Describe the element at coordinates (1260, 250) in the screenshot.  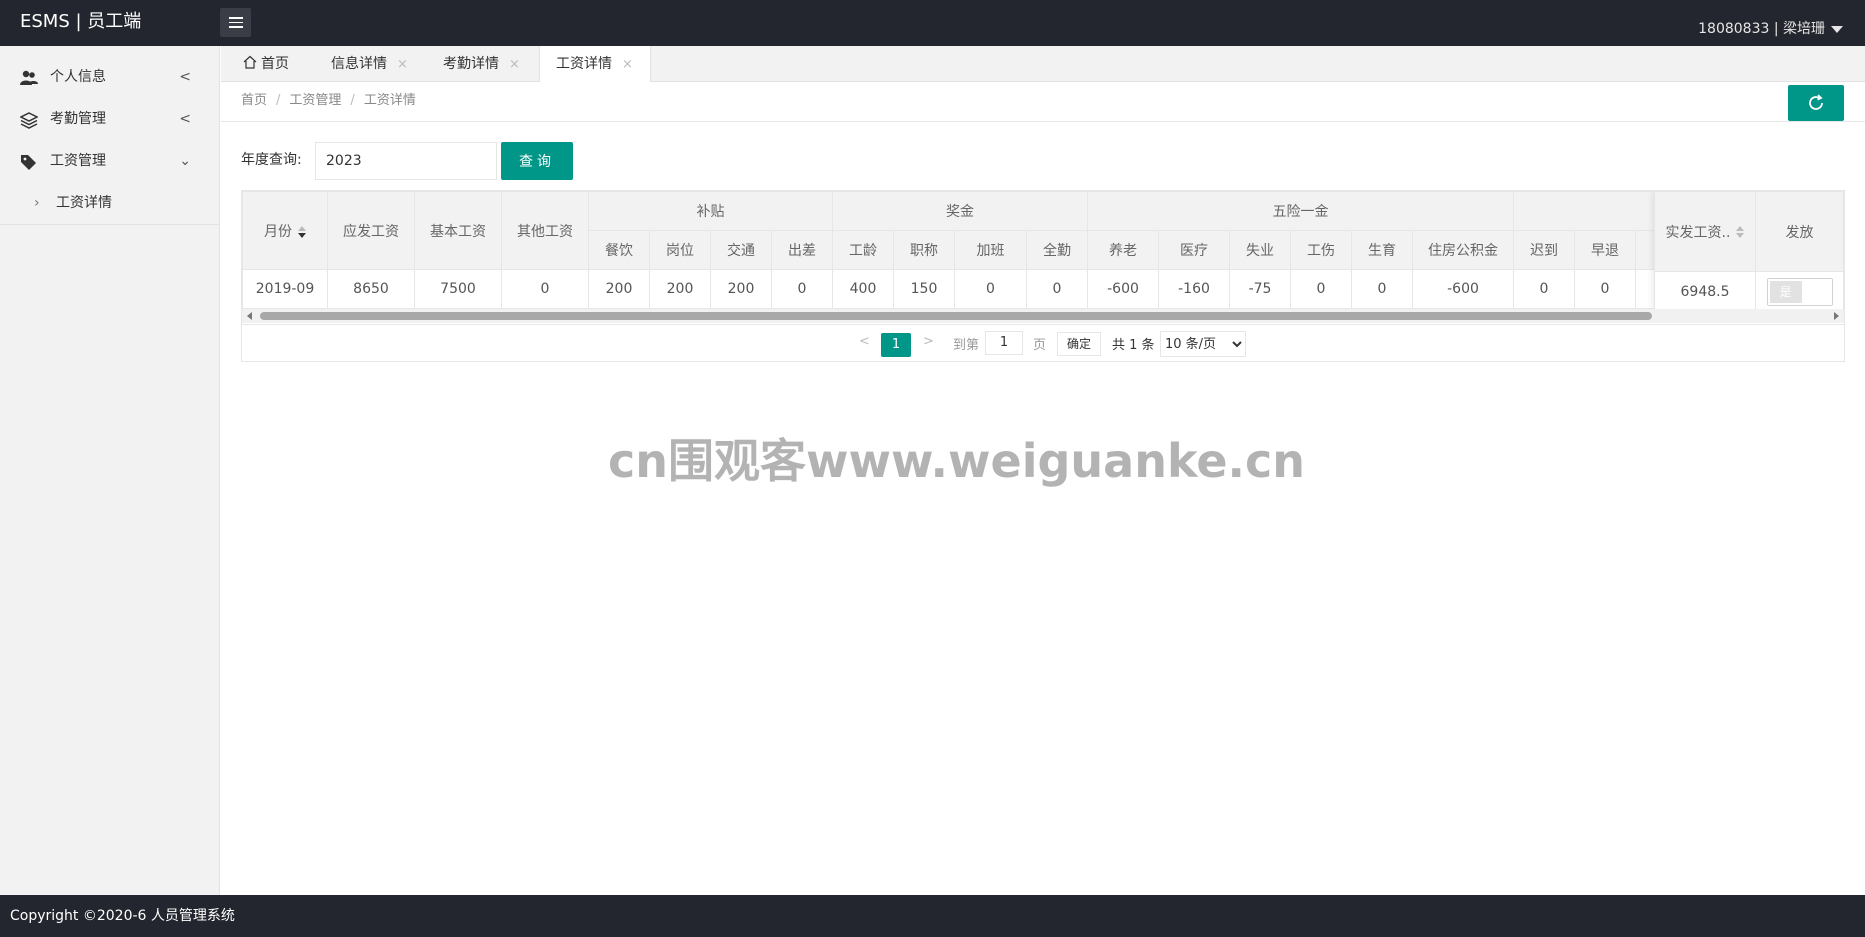
I see `column-header-unemployment: 失业` at that location.